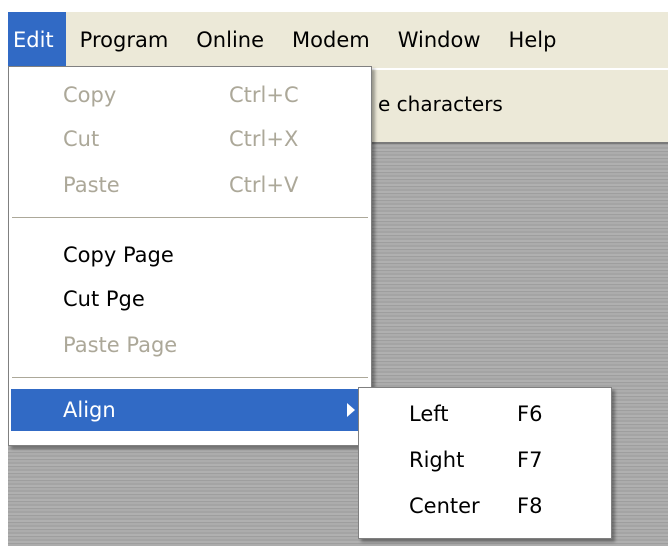  Describe the element at coordinates (190, 299) in the screenshot. I see `menu-item-cut-page: Cut Pge` at that location.